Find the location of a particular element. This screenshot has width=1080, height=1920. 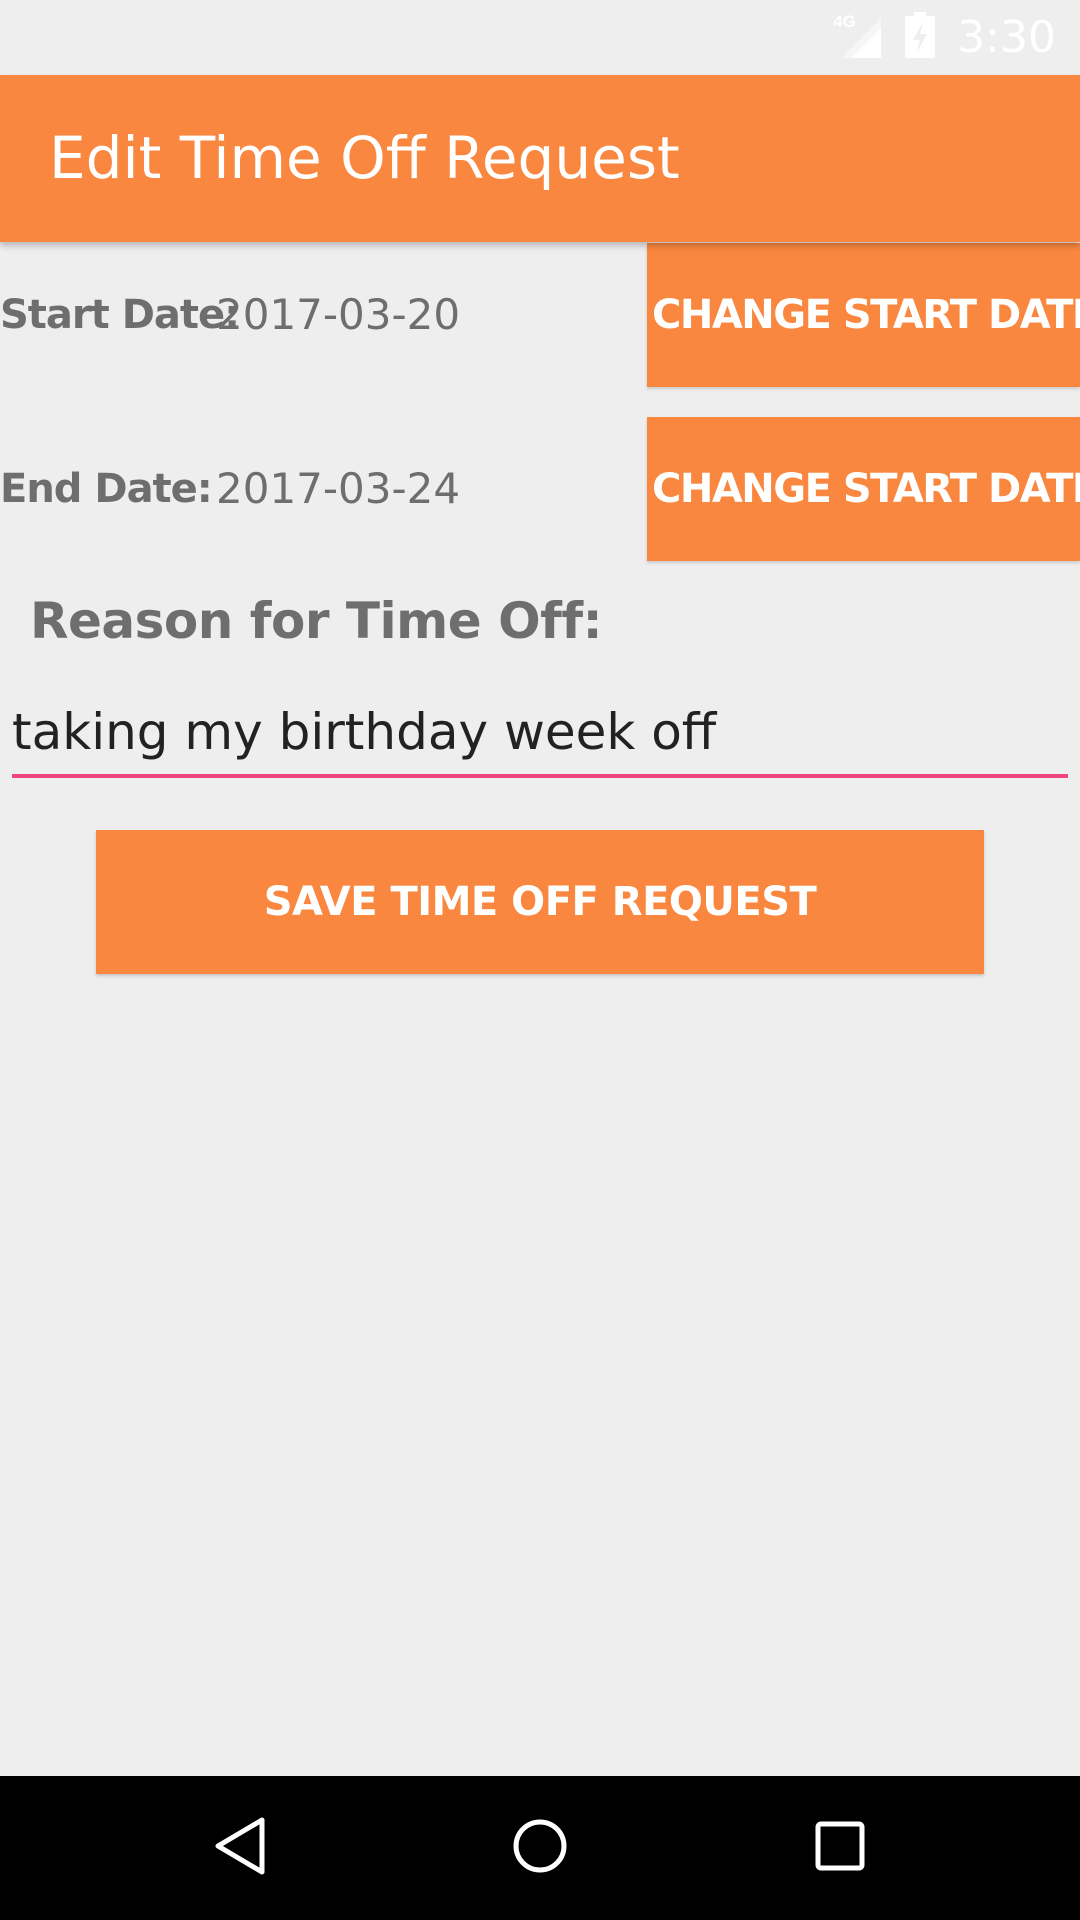

start-date-row: Start Date: 2017-03-20 CHANGE START DATE is located at coordinates (540, 315).